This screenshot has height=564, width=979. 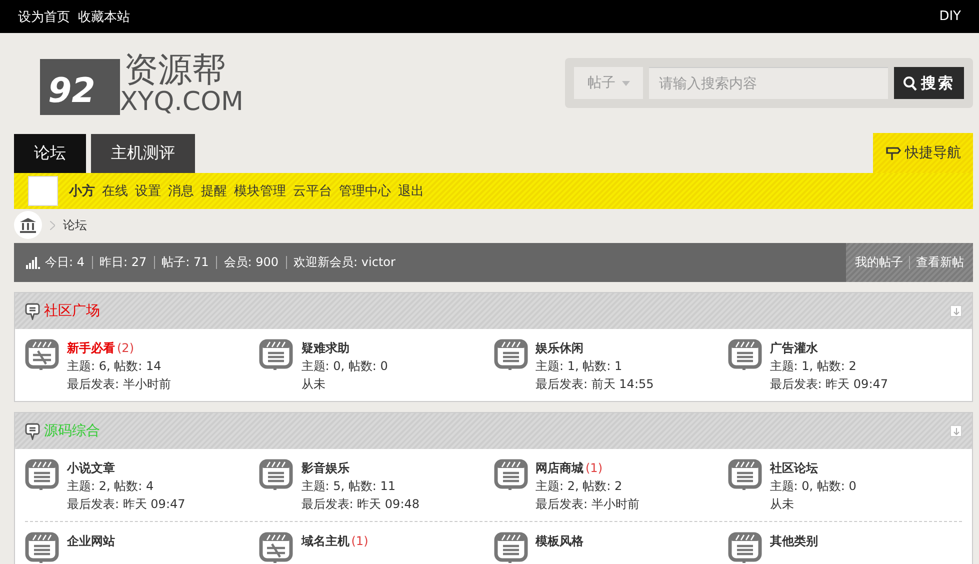 What do you see at coordinates (360, 504) in the screenshot?
I see `last-post-text: 最后发表: 昨天 09:48` at bounding box center [360, 504].